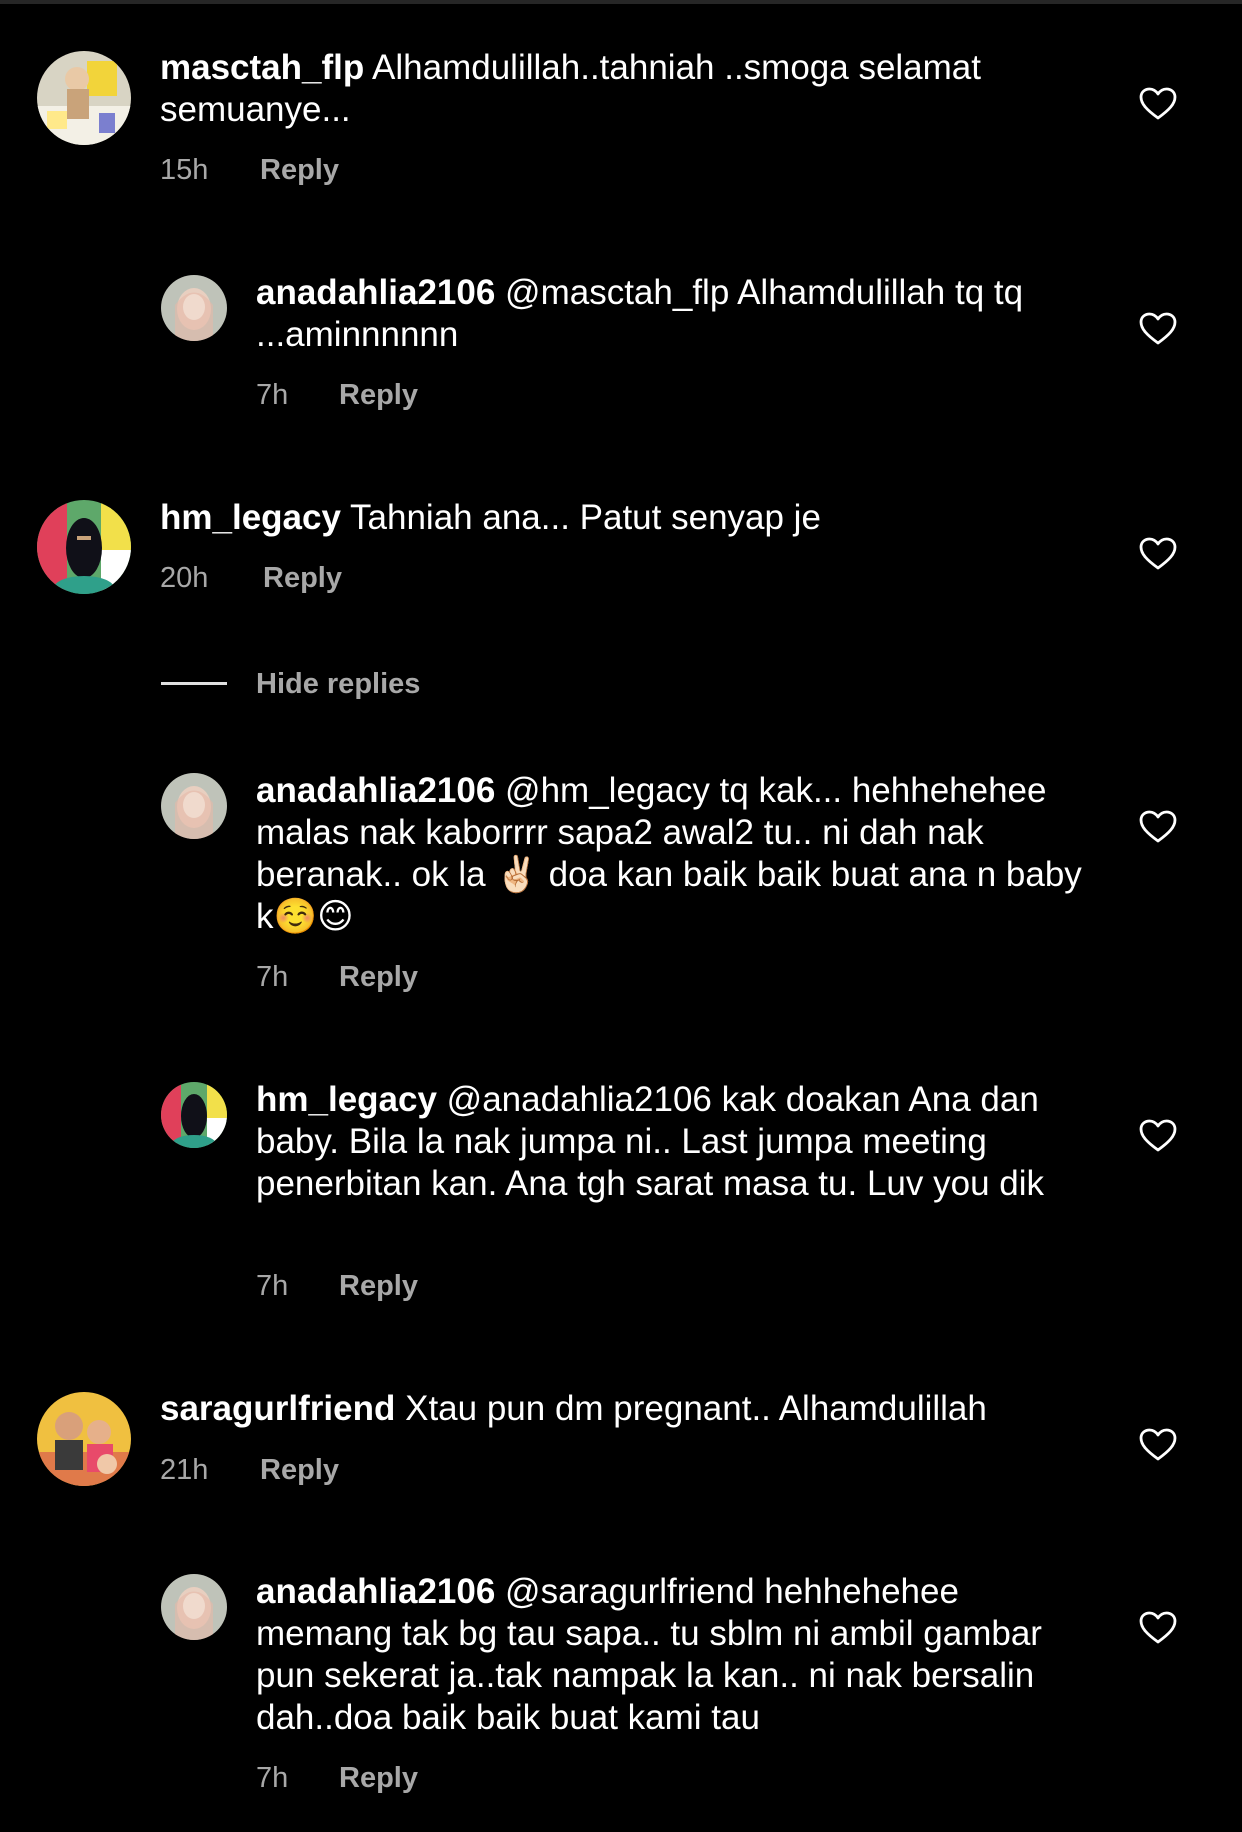  I want to click on comment-meta: 20h Reply, so click(251, 578).